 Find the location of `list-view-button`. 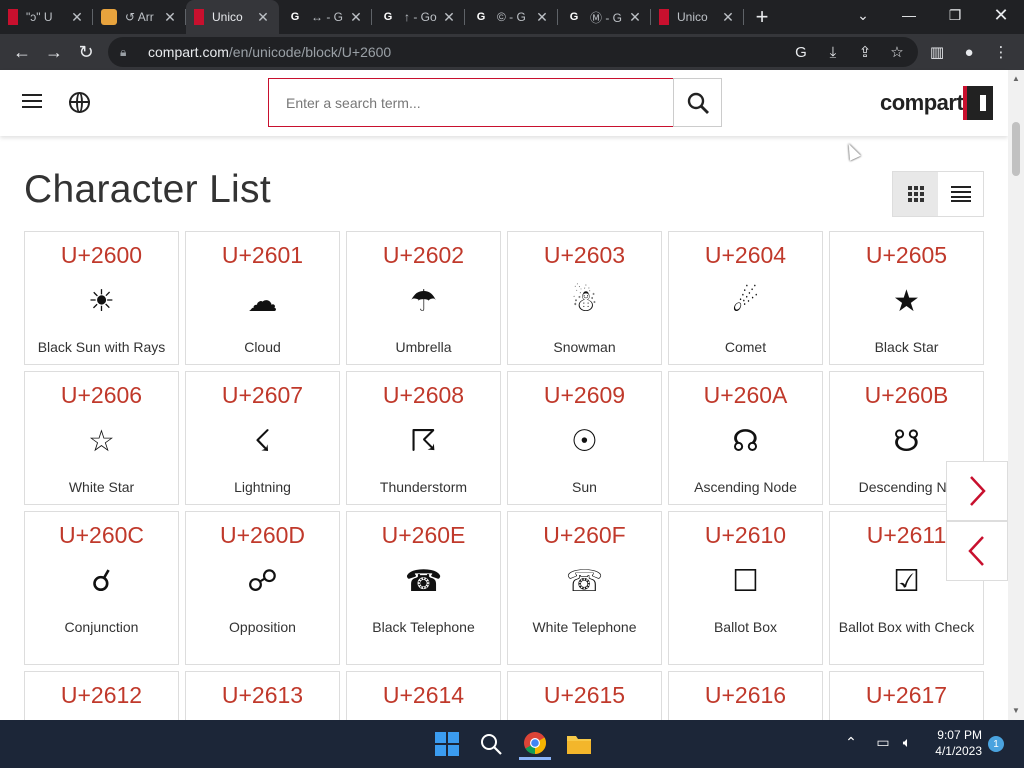

list-view-button is located at coordinates (960, 194).